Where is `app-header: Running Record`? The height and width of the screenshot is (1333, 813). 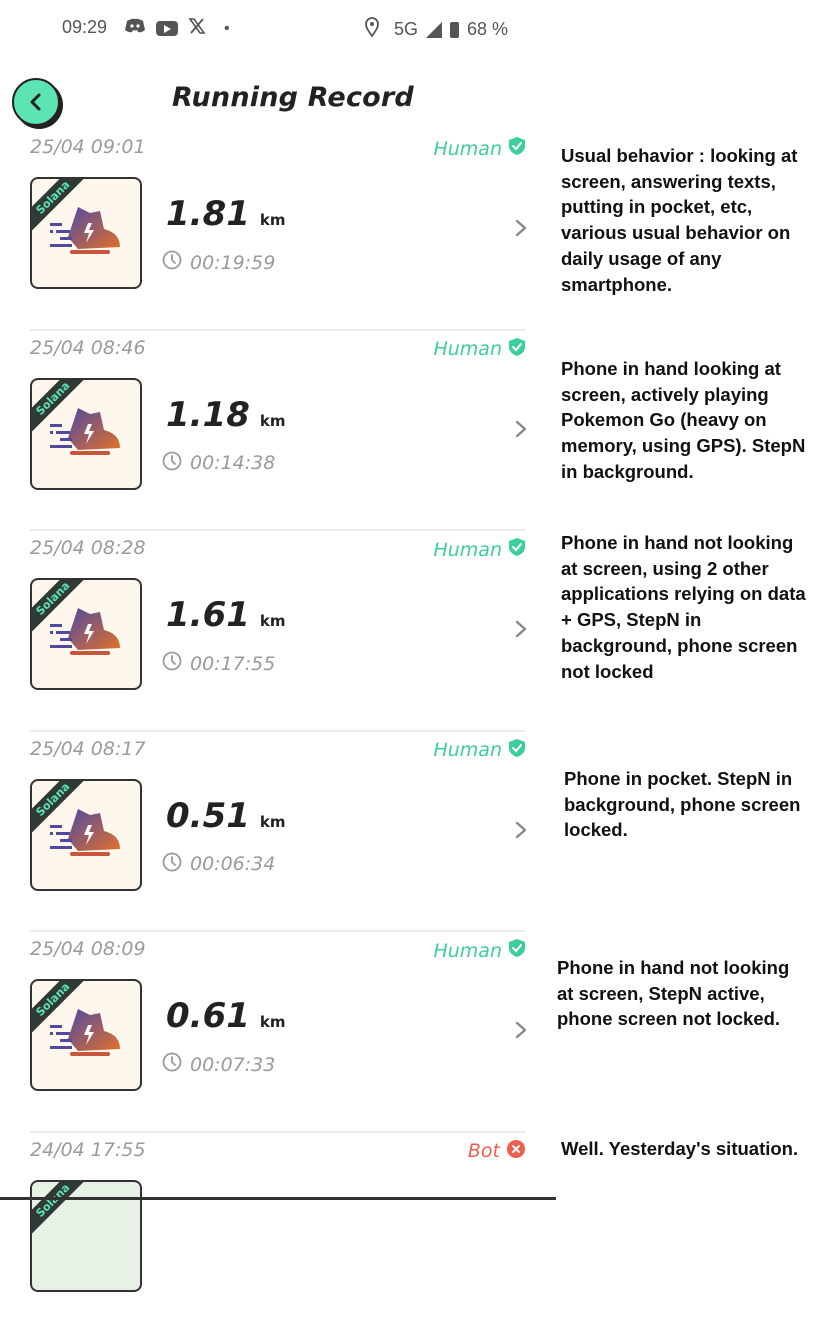
app-header: Running Record is located at coordinates (280, 102).